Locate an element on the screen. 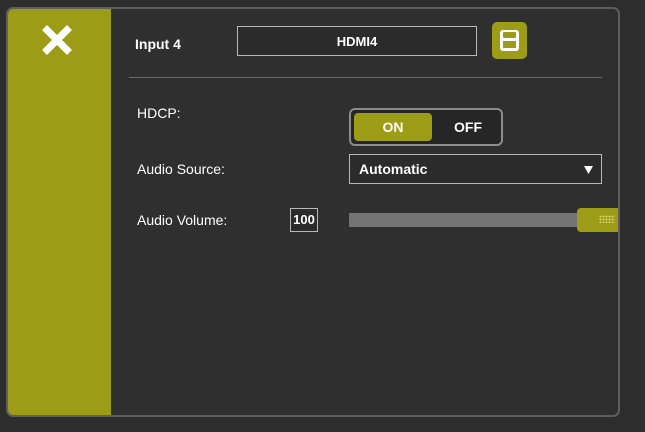  audio-source-select: Automatic is located at coordinates (475, 169).